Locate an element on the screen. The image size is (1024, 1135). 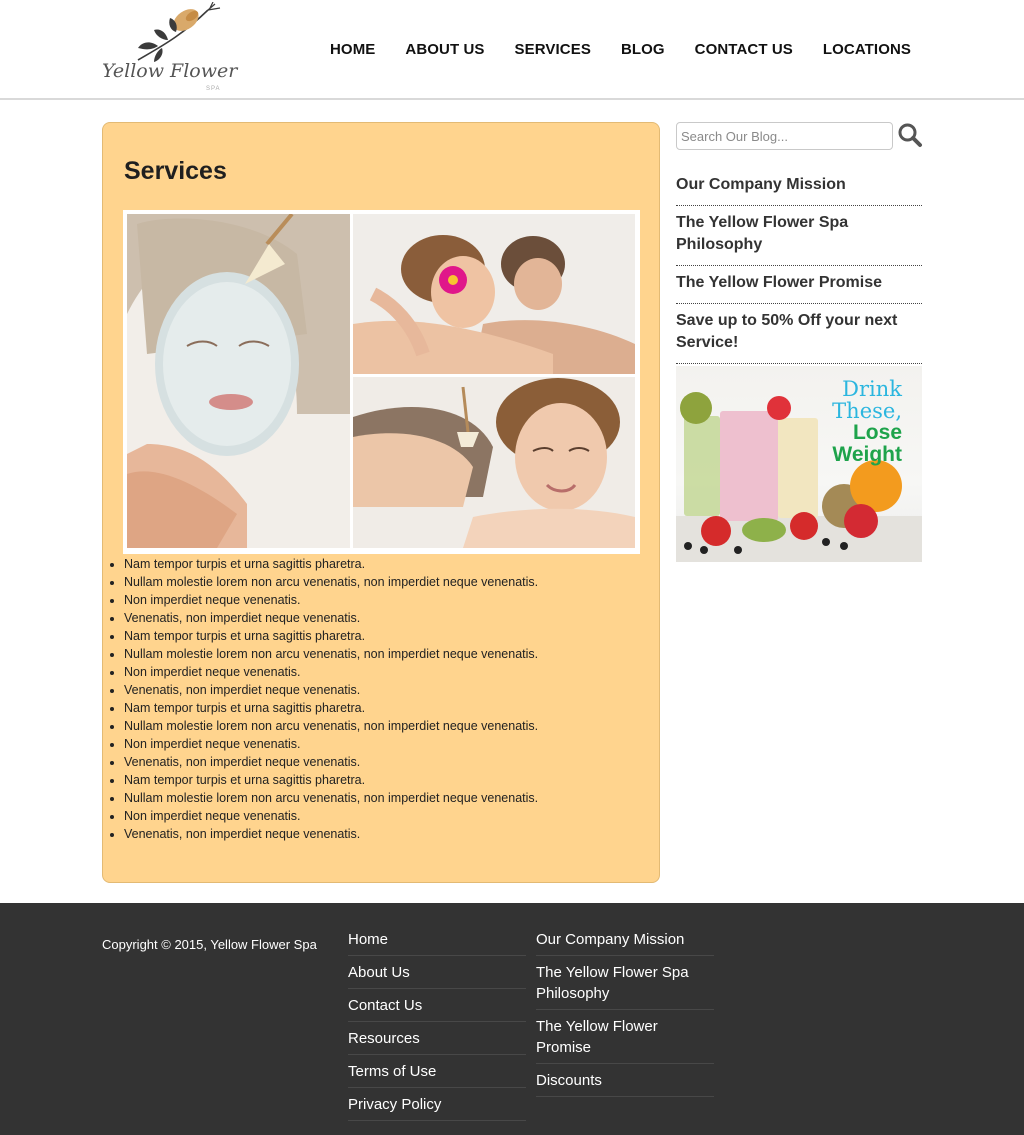
couple-massage-photo is located at coordinates (494, 294).